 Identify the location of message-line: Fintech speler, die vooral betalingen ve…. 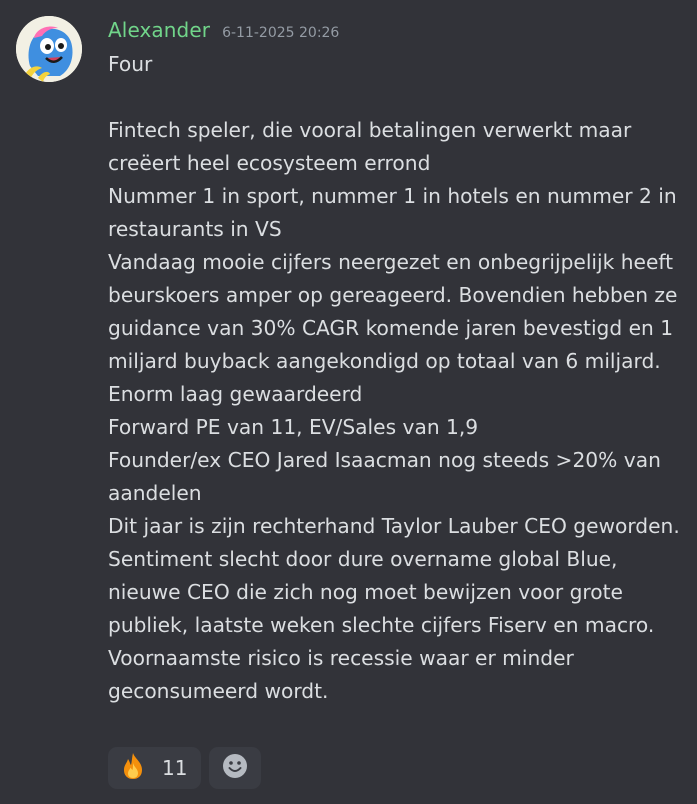
(373, 146).